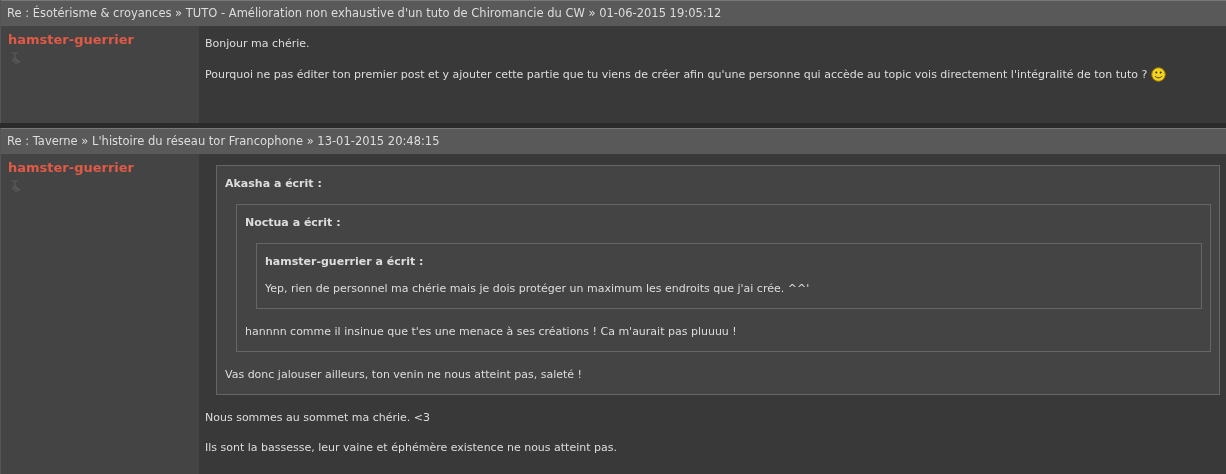  What do you see at coordinates (613, 13) in the screenshot?
I see `post-header: Re : Ésotérisme & croyances » TUTO - Amélioration non exhaustive d'un tuto de Chiromancie du CW » 01-06-2015 19:05:12` at bounding box center [613, 13].